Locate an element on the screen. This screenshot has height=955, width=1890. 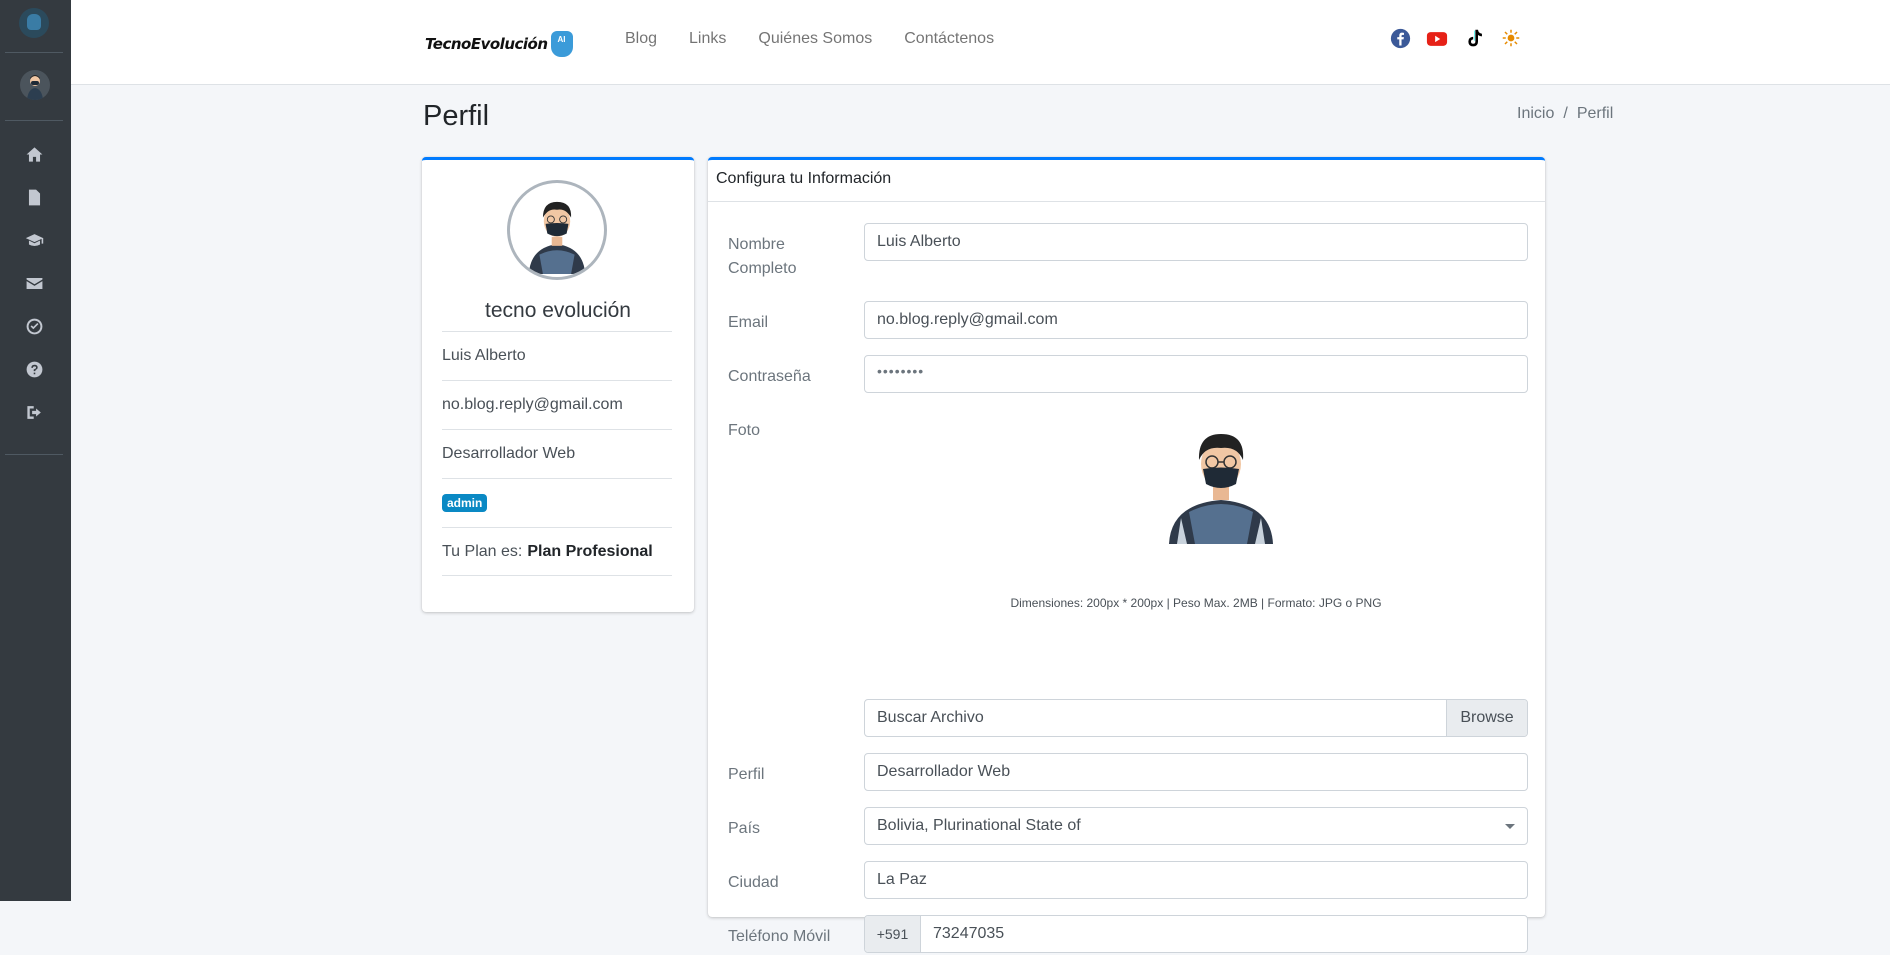
form-row-profile: Perfil Desarrollador Web is located at coordinates (1128, 773).